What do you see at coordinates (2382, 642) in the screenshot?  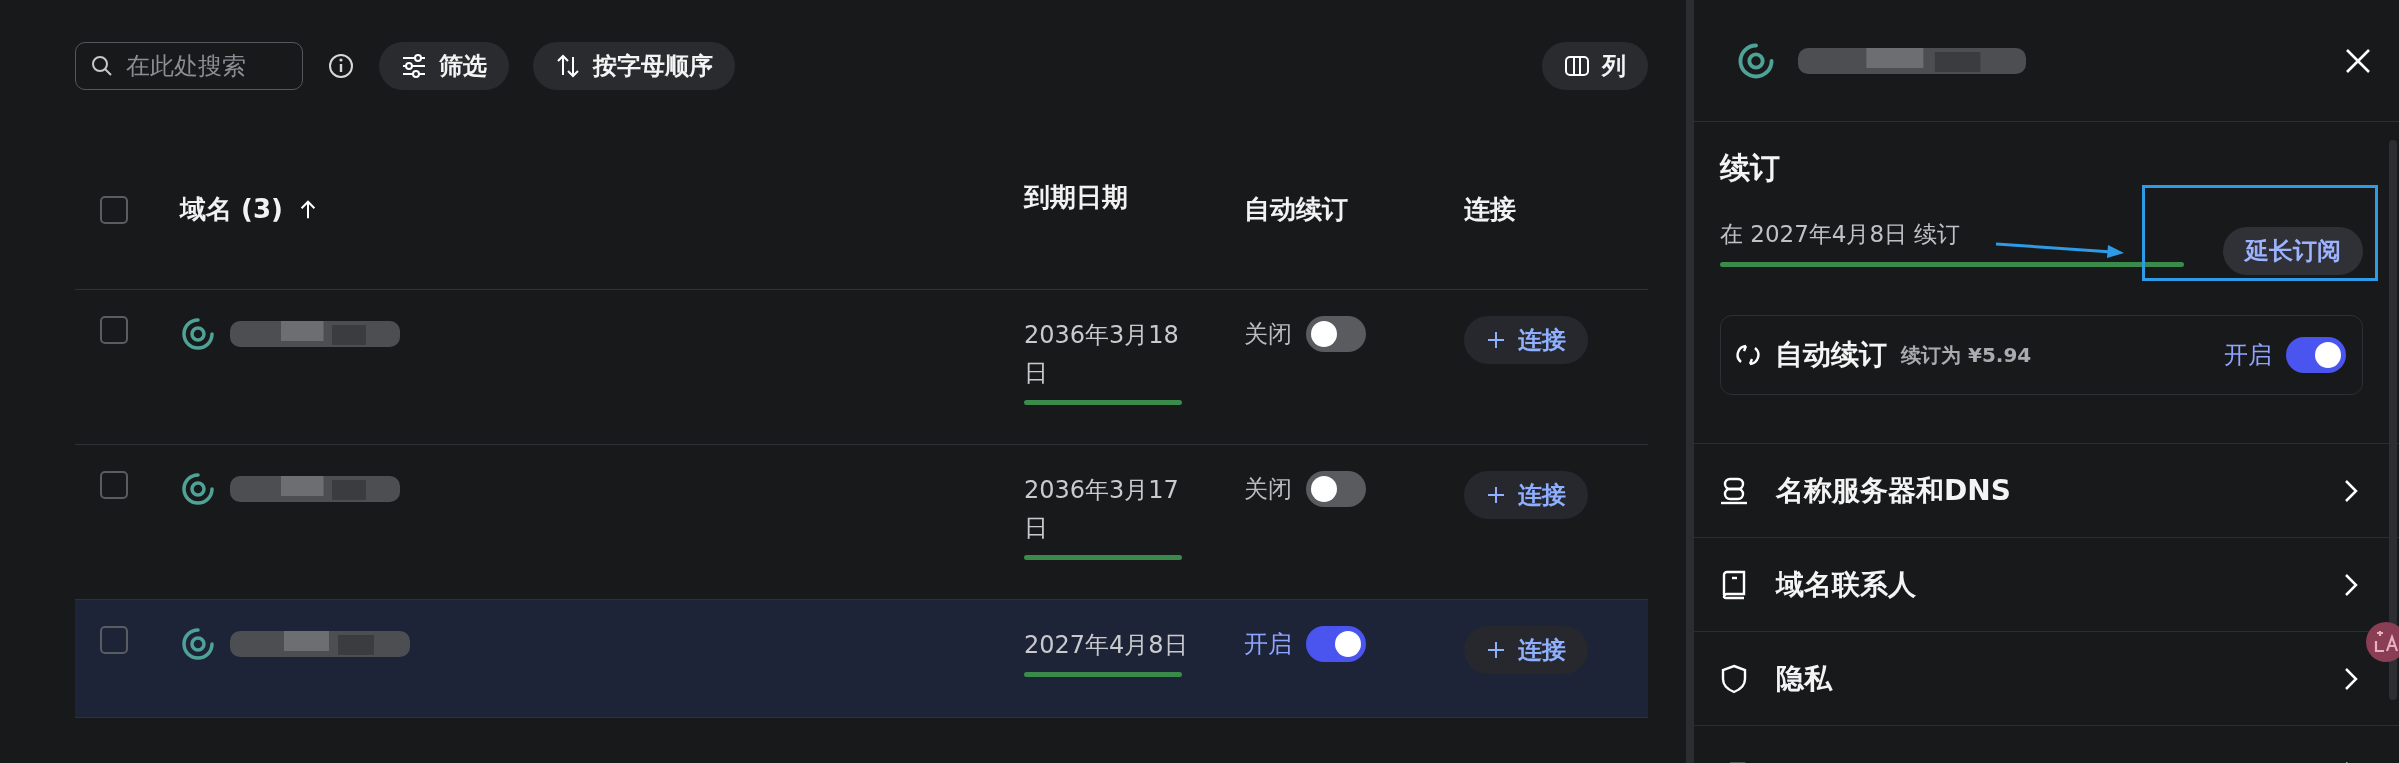 I see `translate-icon` at bounding box center [2382, 642].